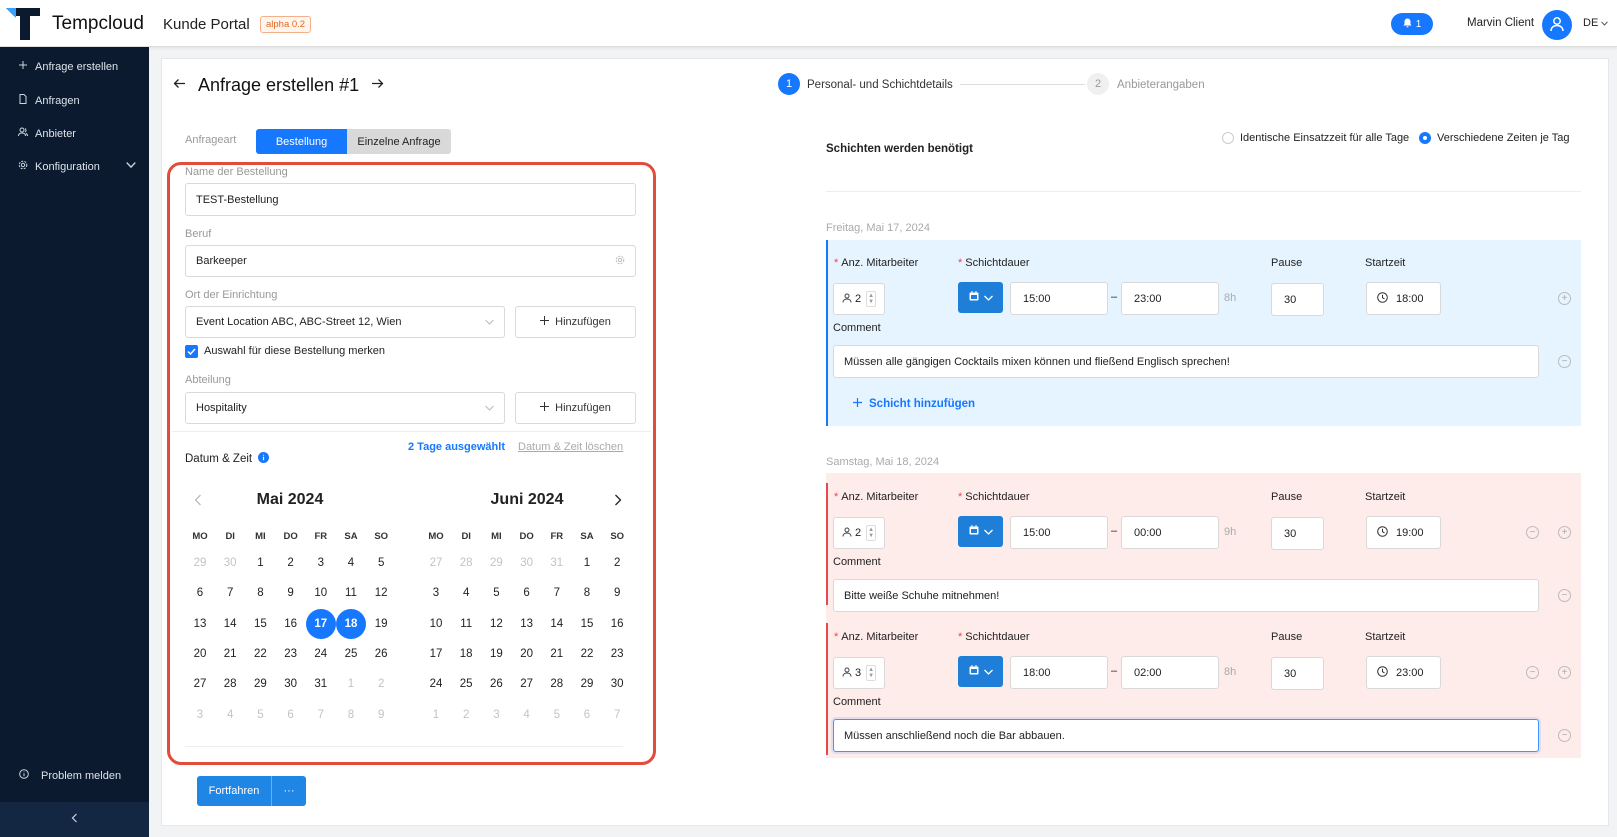 The height and width of the screenshot is (837, 1617). Describe the element at coordinates (570, 447) in the screenshot. I see `clear-datetime-link: Datum & Zeit löschen` at that location.